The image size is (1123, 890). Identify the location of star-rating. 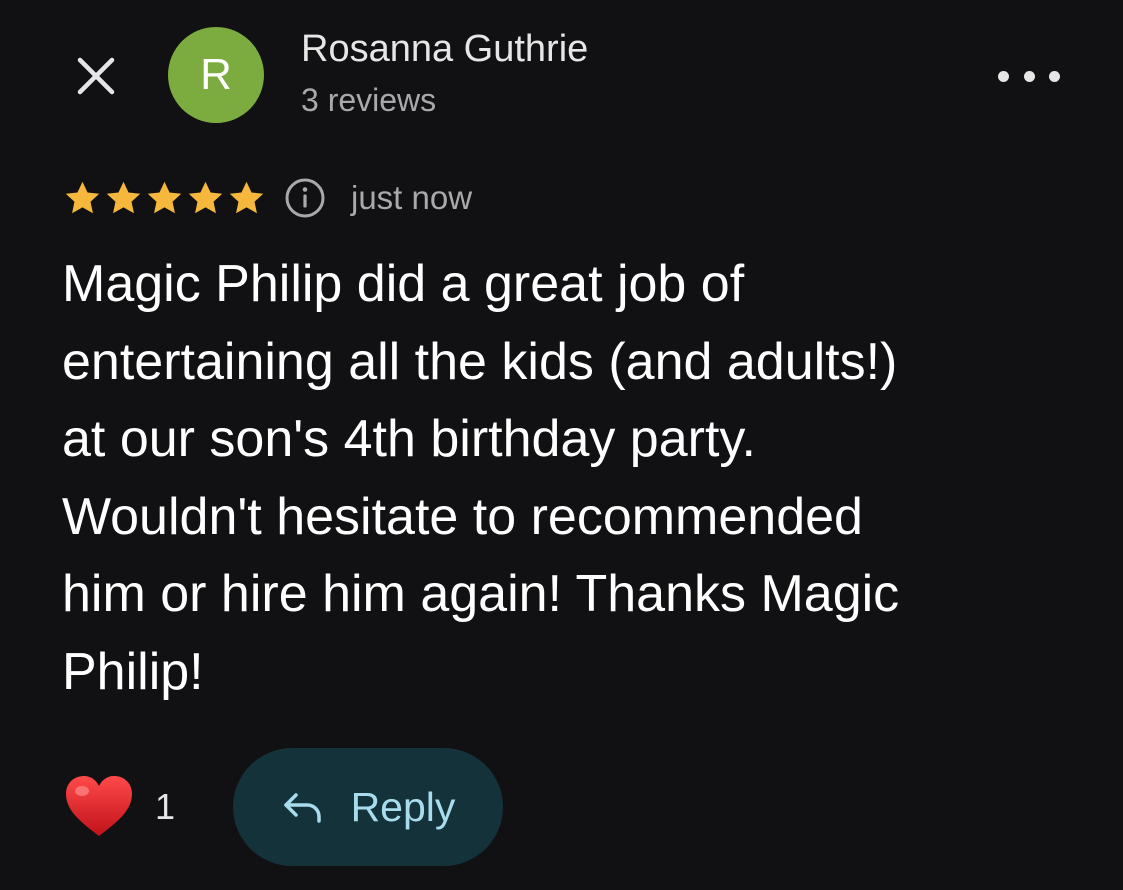
(164, 198).